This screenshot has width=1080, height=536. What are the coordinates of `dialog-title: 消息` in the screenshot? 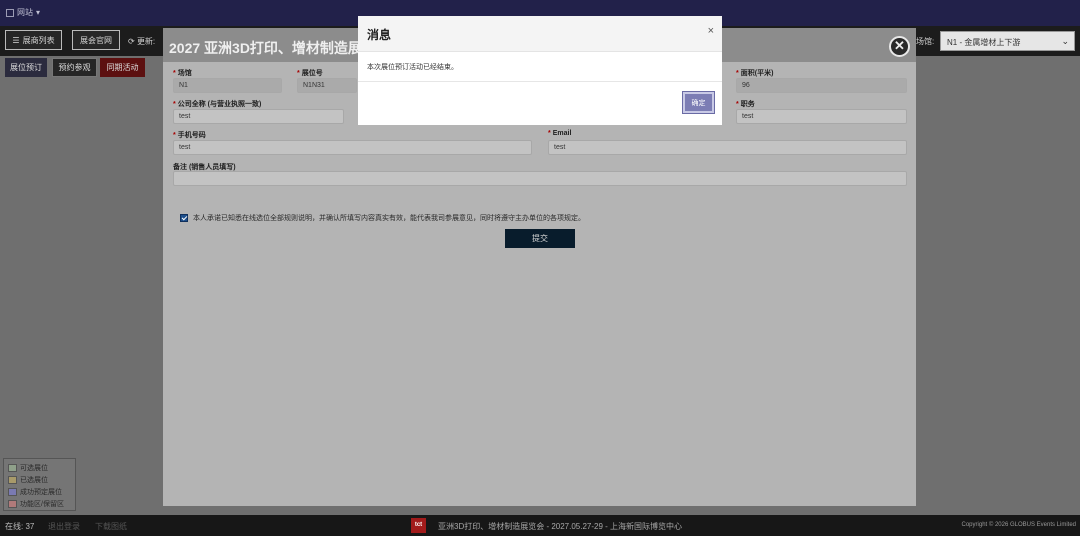 It's located at (379, 35).